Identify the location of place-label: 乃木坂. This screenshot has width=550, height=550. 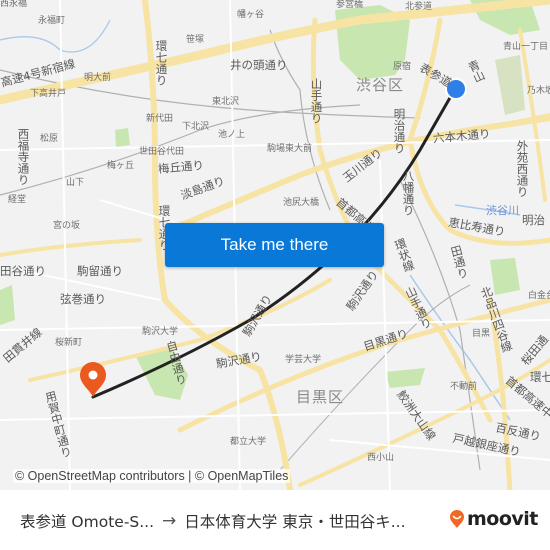
(538, 91).